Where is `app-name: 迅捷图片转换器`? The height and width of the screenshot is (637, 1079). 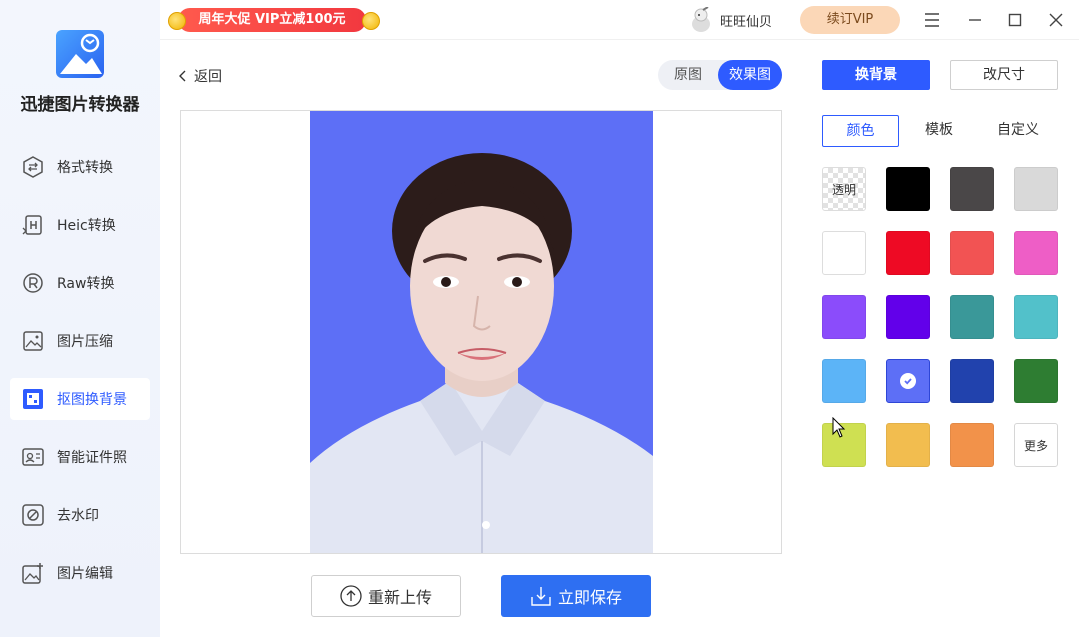
app-name: 迅捷图片转换器 is located at coordinates (80, 105).